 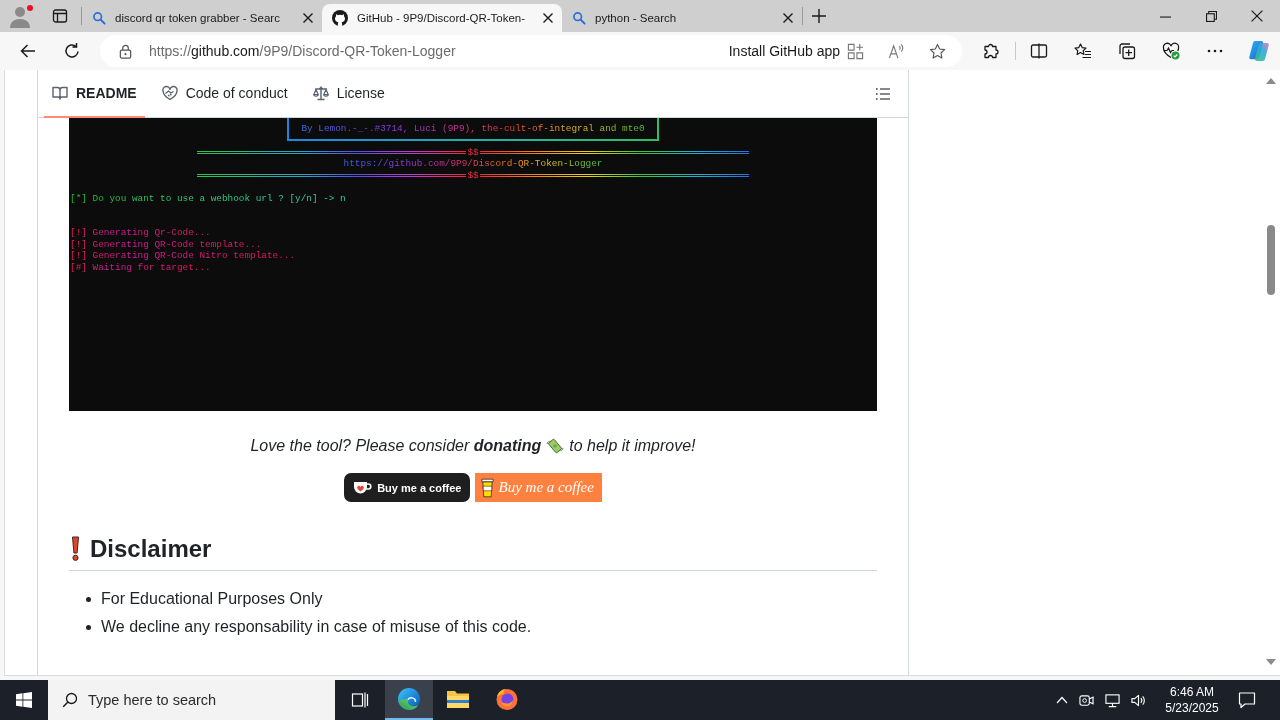 What do you see at coordinates (1171, 51) in the screenshot?
I see `heart-pulse-icon` at bounding box center [1171, 51].